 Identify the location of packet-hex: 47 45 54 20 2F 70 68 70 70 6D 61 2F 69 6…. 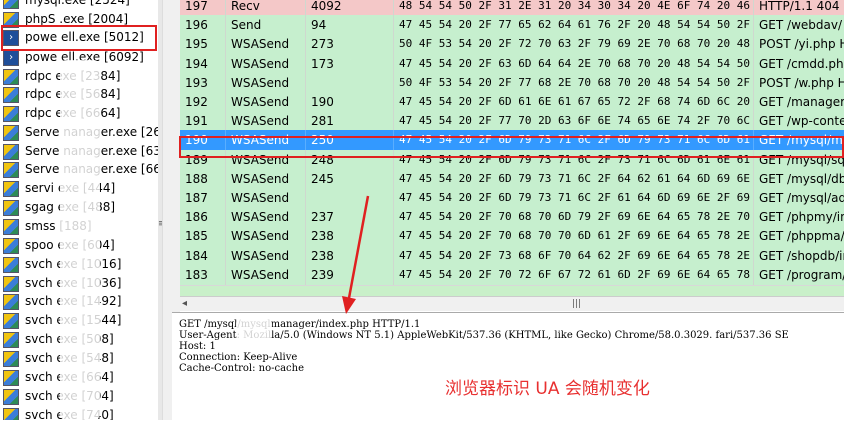
(574, 236).